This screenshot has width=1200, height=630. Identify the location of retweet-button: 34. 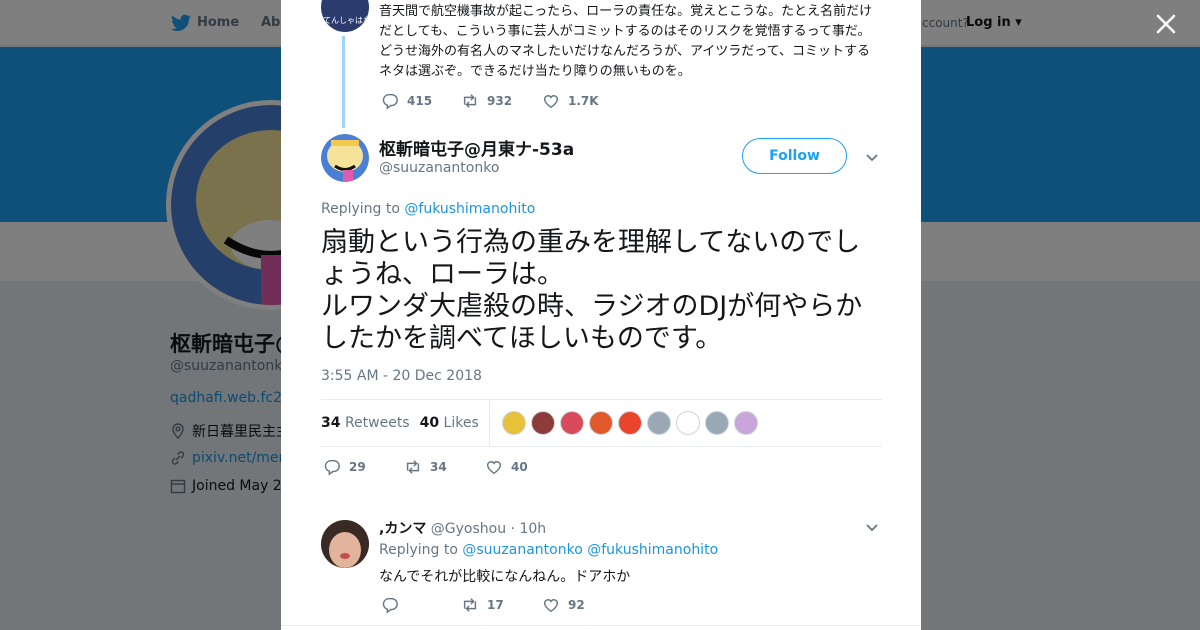
(444, 467).